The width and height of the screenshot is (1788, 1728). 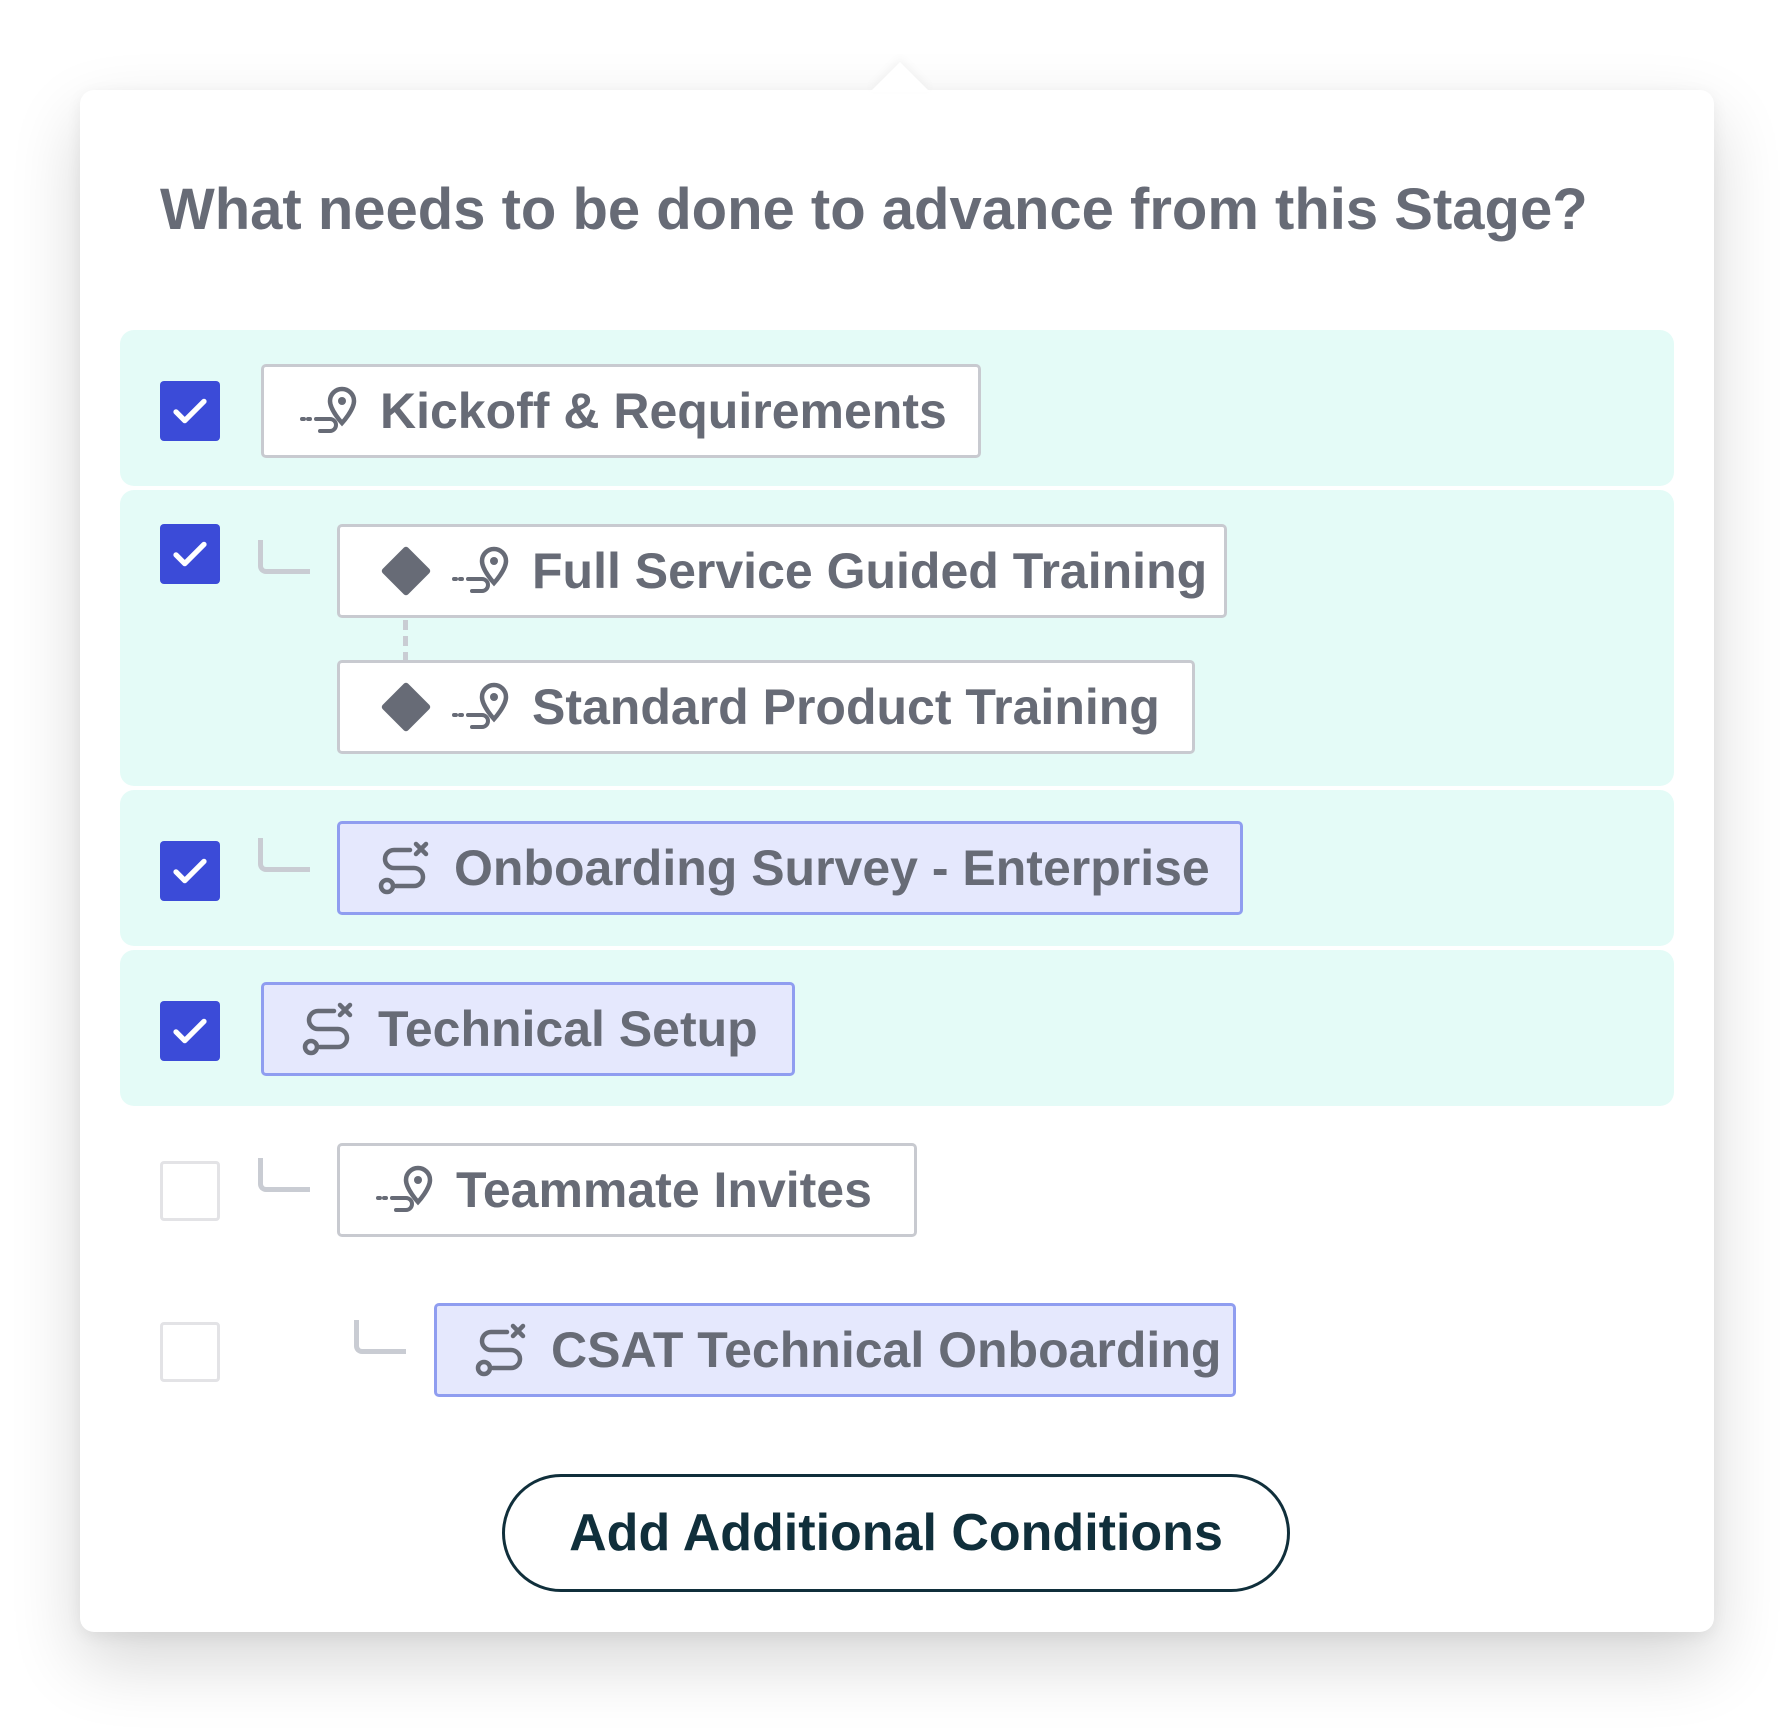 I want to click on condition-label: Technical Setup, so click(x=568, y=1029).